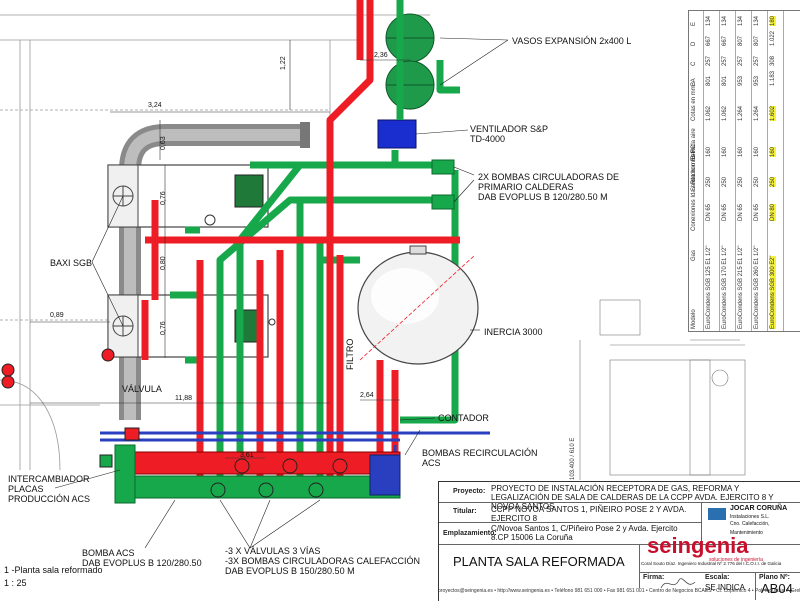 The image size is (800, 601). What do you see at coordinates (773, 38) in the screenshot?
I see `table-cell: 1.022` at bounding box center [773, 38].